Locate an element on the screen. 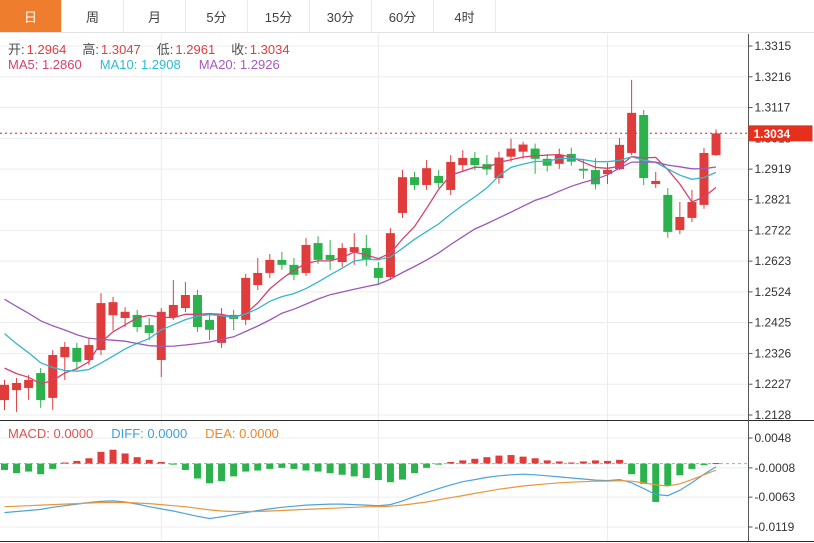 The height and width of the screenshot is (543, 814). macd-label: MACD: is located at coordinates (29, 433).